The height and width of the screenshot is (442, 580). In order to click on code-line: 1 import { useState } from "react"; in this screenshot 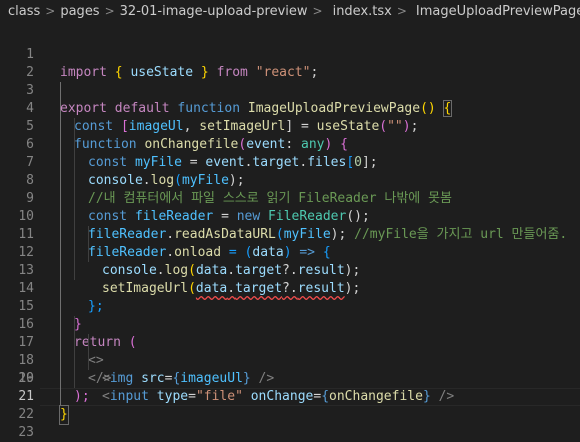, I will do `click(290, 54)`.